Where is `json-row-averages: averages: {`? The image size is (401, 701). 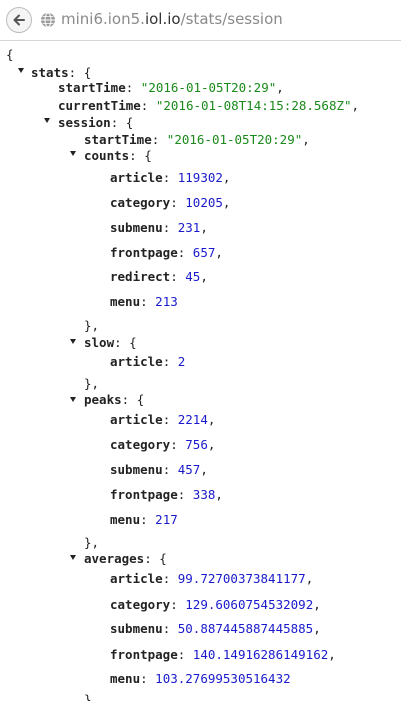
json-row-averages: averages: { is located at coordinates (125, 558).